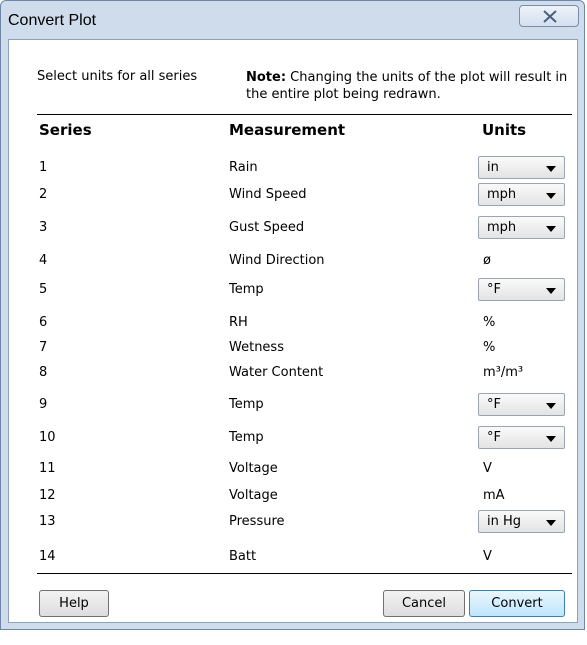 This screenshot has height=645, width=587. What do you see at coordinates (74, 603) in the screenshot?
I see `help-button: Help` at bounding box center [74, 603].